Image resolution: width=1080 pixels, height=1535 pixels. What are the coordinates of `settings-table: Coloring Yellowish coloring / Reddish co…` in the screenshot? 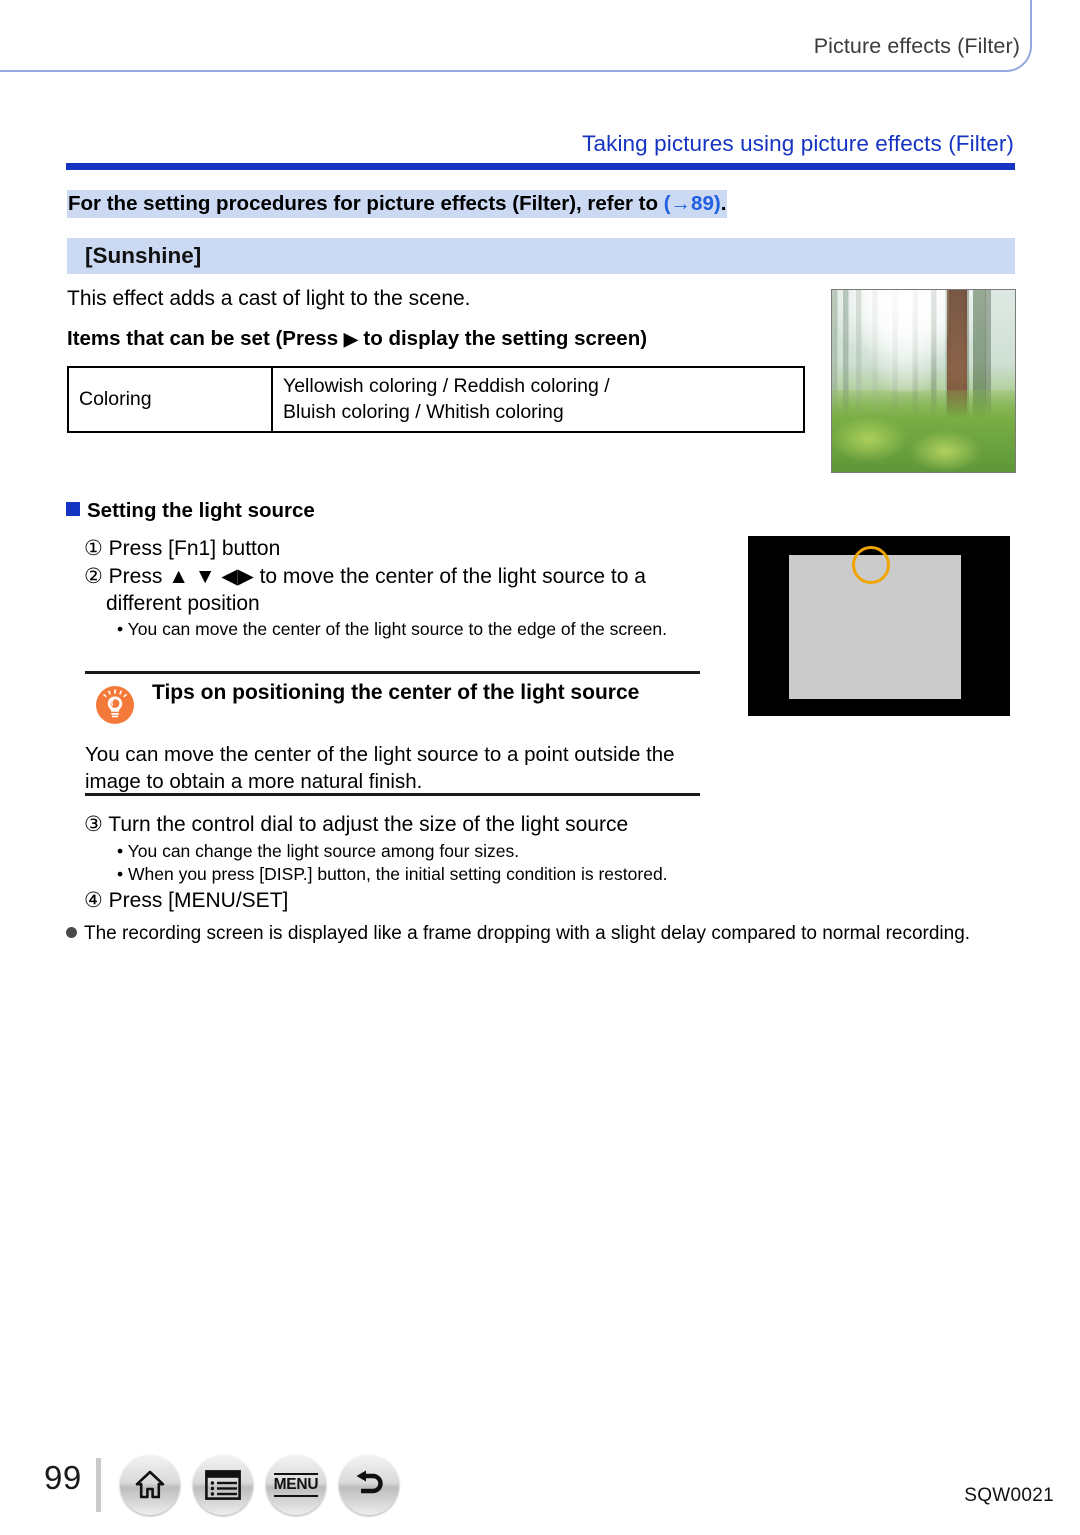 It's located at (436, 399).